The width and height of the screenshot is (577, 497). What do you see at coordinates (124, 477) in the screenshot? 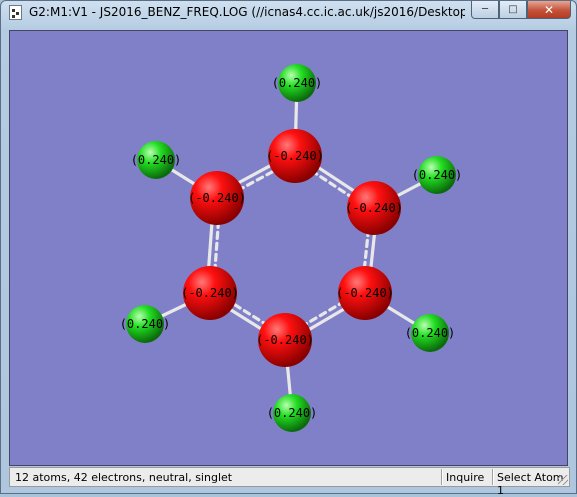
I see `status-molecule-info: 12 atoms, 42 electrons, neutral, singlet` at bounding box center [124, 477].